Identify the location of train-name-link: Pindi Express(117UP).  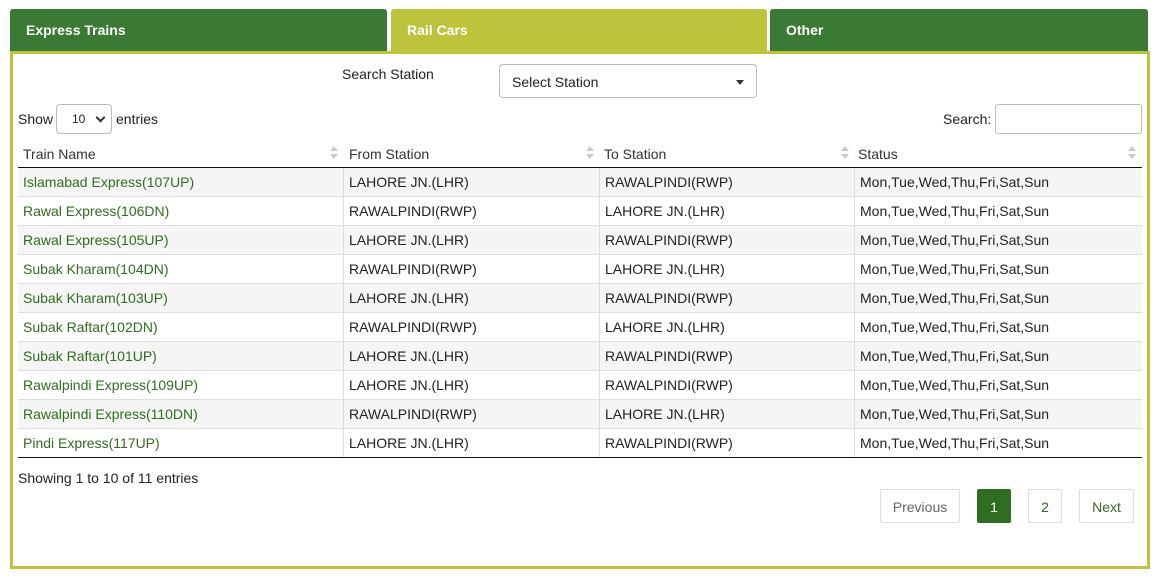
(181, 443).